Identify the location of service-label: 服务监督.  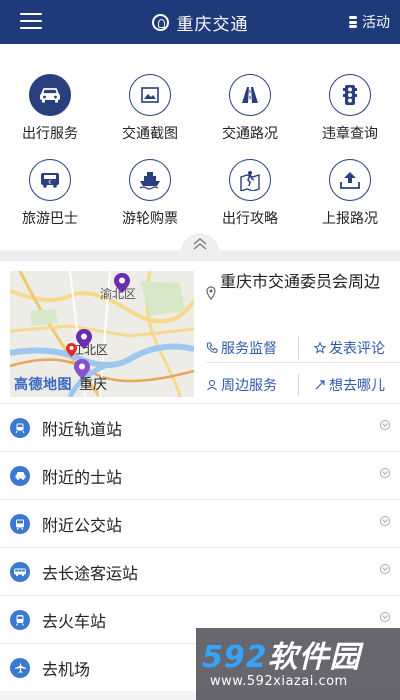
(249, 349).